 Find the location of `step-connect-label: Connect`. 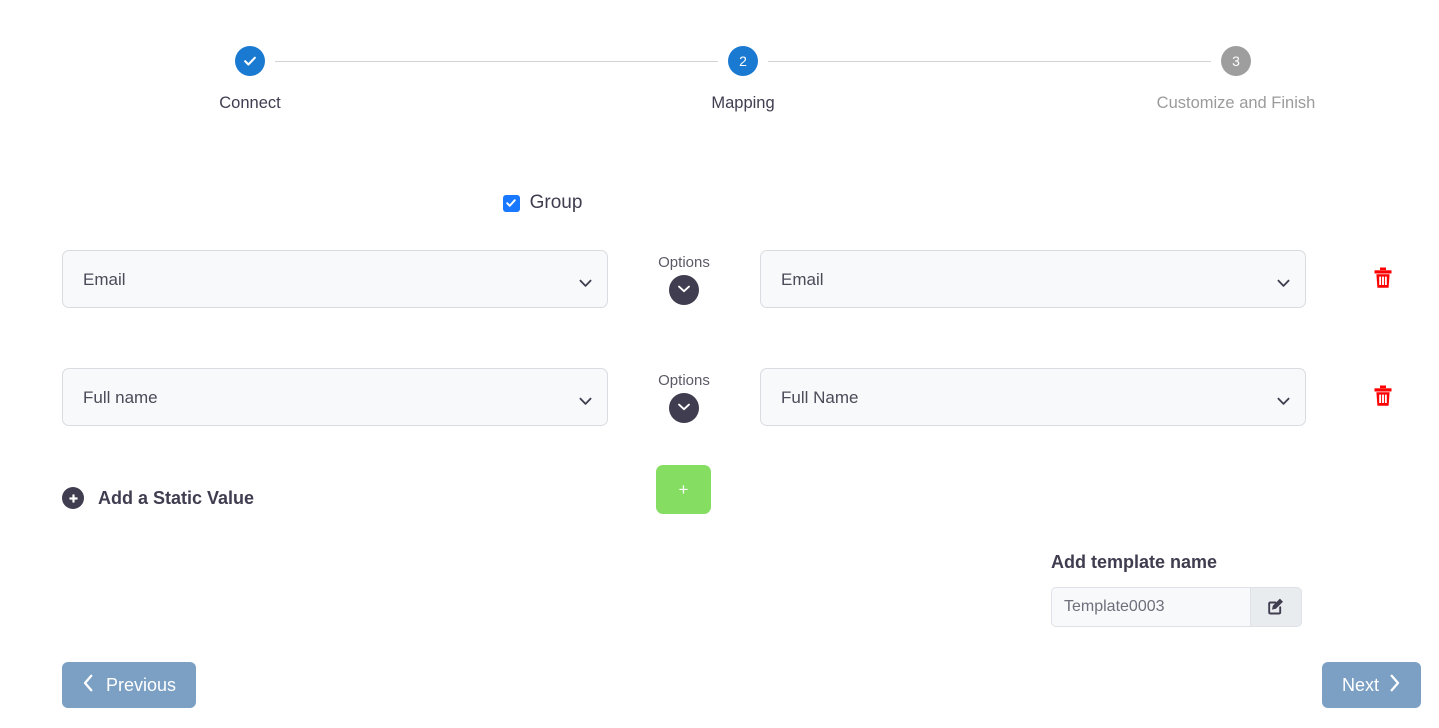

step-connect-label: Connect is located at coordinates (250, 103).